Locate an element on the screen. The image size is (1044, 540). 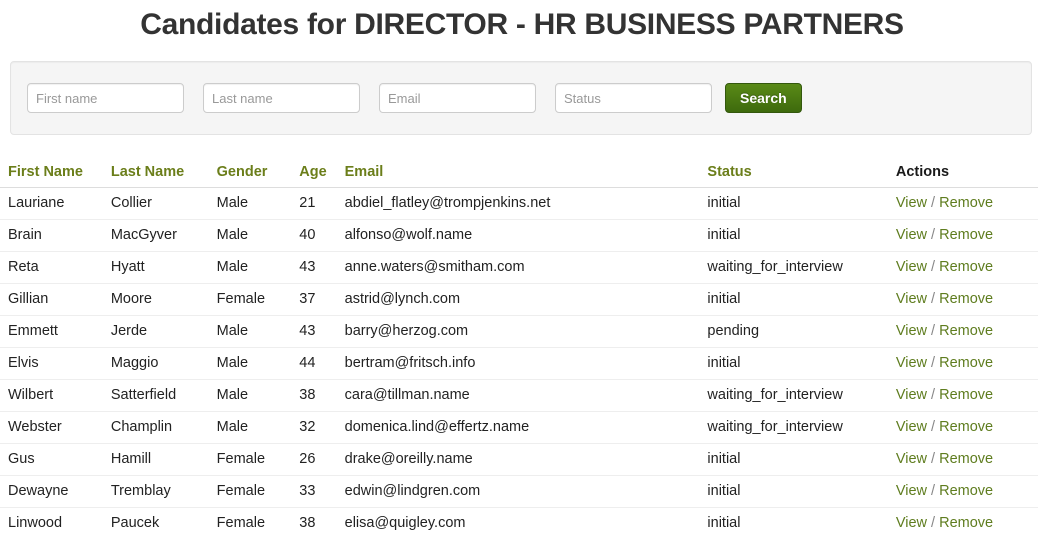
cell-email: edwin@lindgren.com is located at coordinates (526, 491).